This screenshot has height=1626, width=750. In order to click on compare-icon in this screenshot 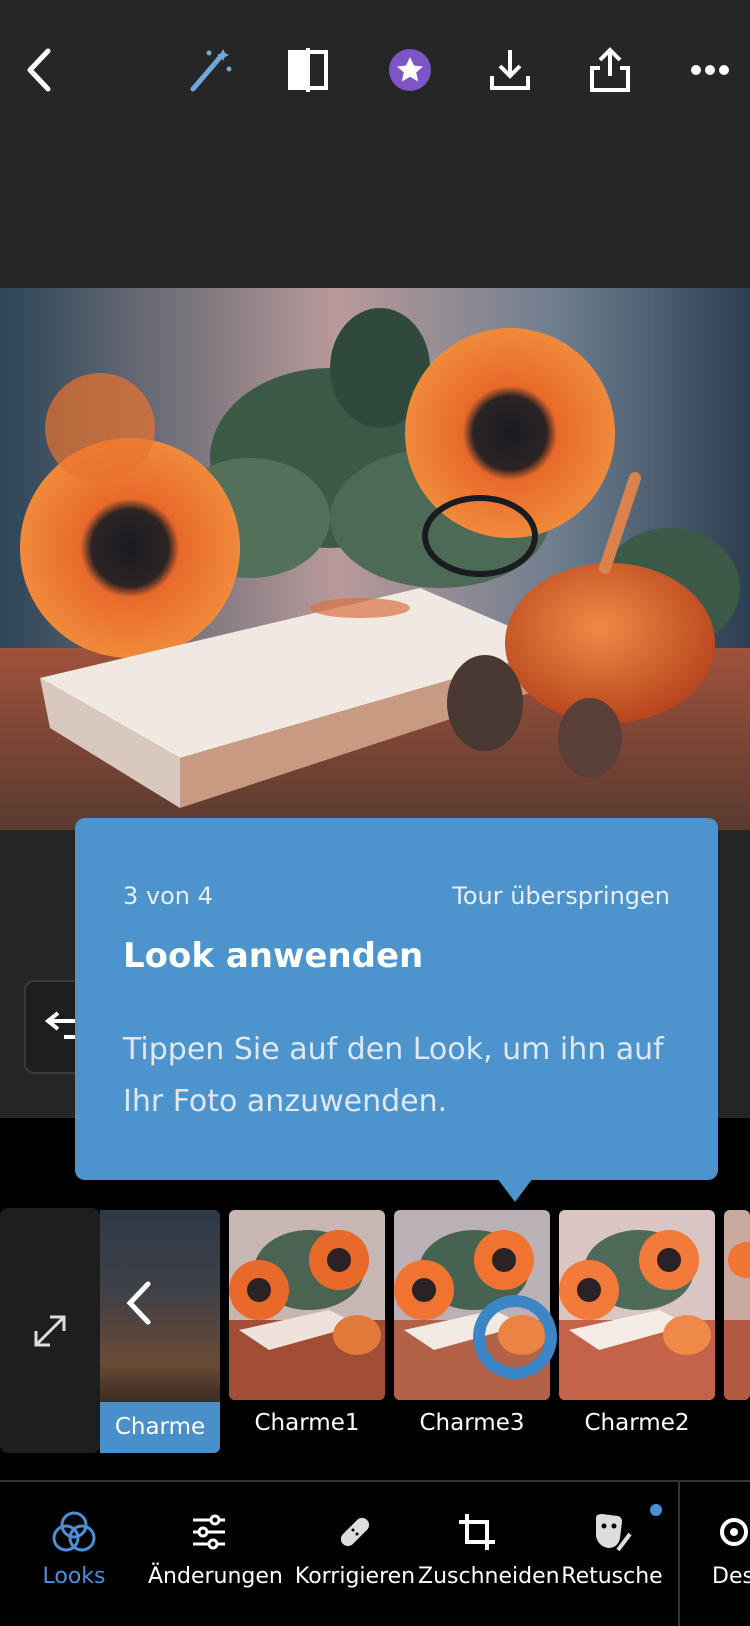, I will do `click(308, 70)`.